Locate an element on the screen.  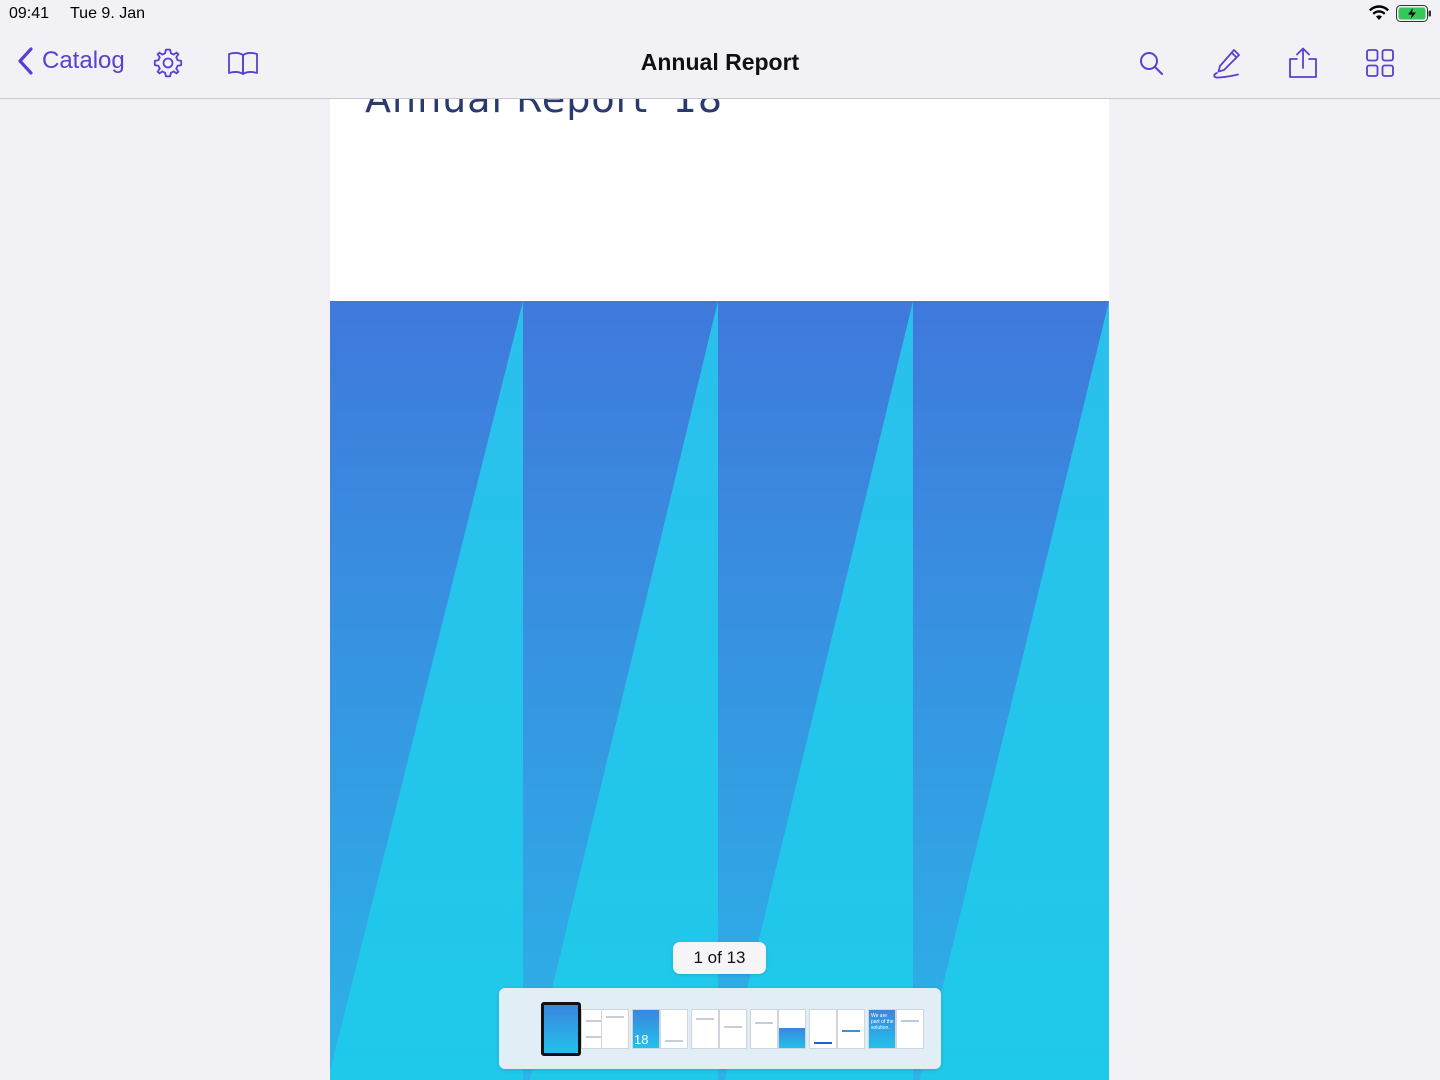
thumbnail-label: 18 is located at coordinates (641, 1039).